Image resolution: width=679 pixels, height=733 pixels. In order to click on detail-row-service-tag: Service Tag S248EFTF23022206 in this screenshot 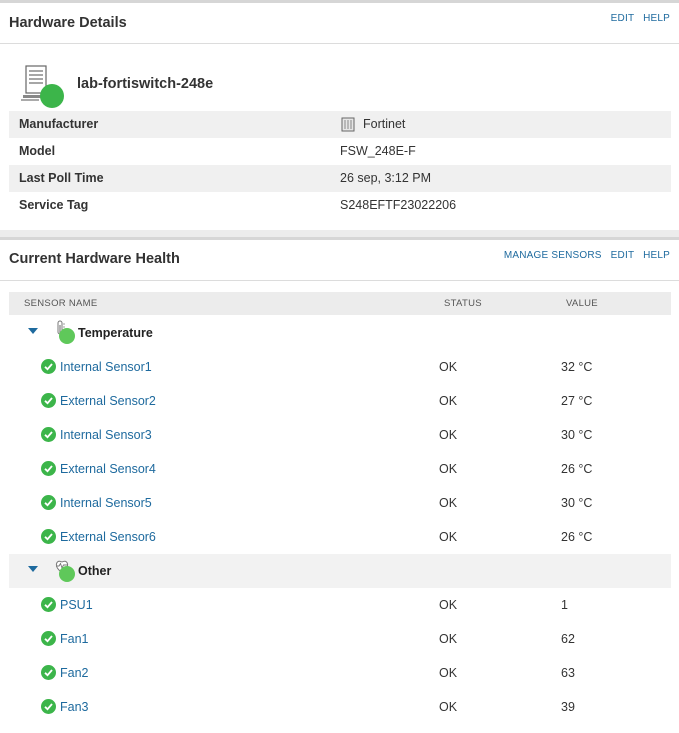, I will do `click(340, 205)`.